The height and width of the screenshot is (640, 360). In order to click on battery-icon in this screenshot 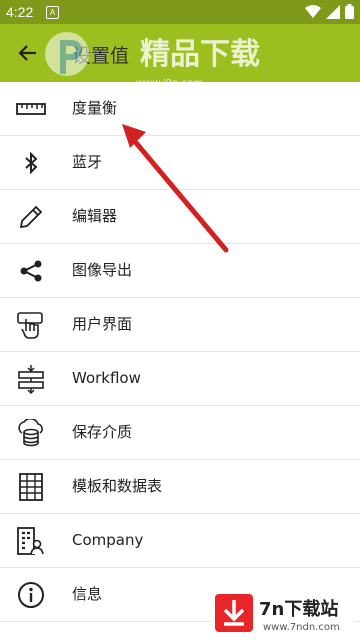, I will do `click(349, 11)`.